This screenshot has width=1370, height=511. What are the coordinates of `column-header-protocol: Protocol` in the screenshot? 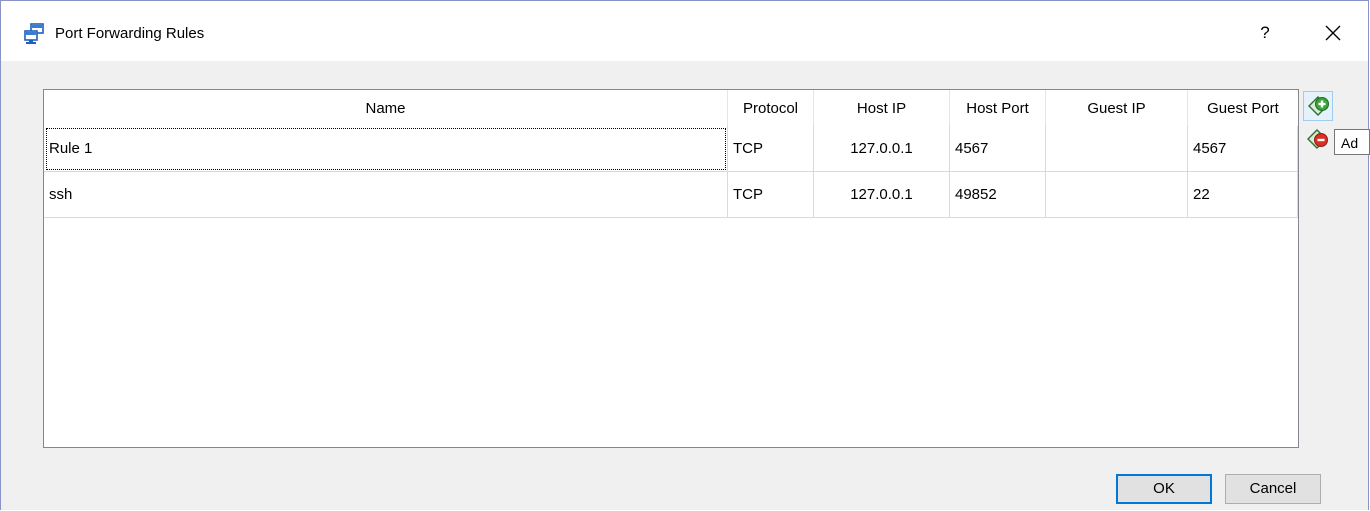 It's located at (771, 108).